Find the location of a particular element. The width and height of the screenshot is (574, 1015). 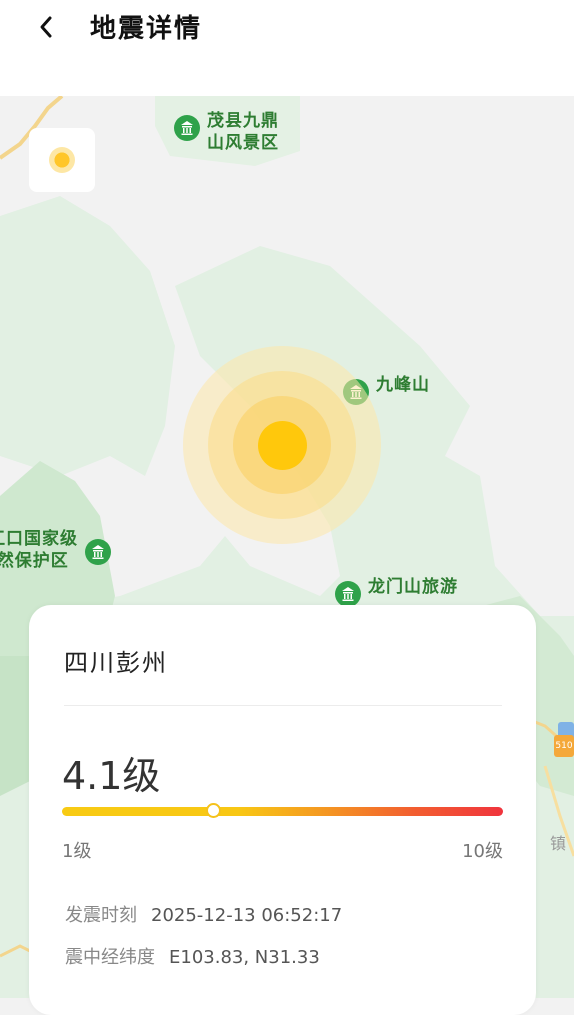

epicenter-marker is located at coordinates (282, 445).